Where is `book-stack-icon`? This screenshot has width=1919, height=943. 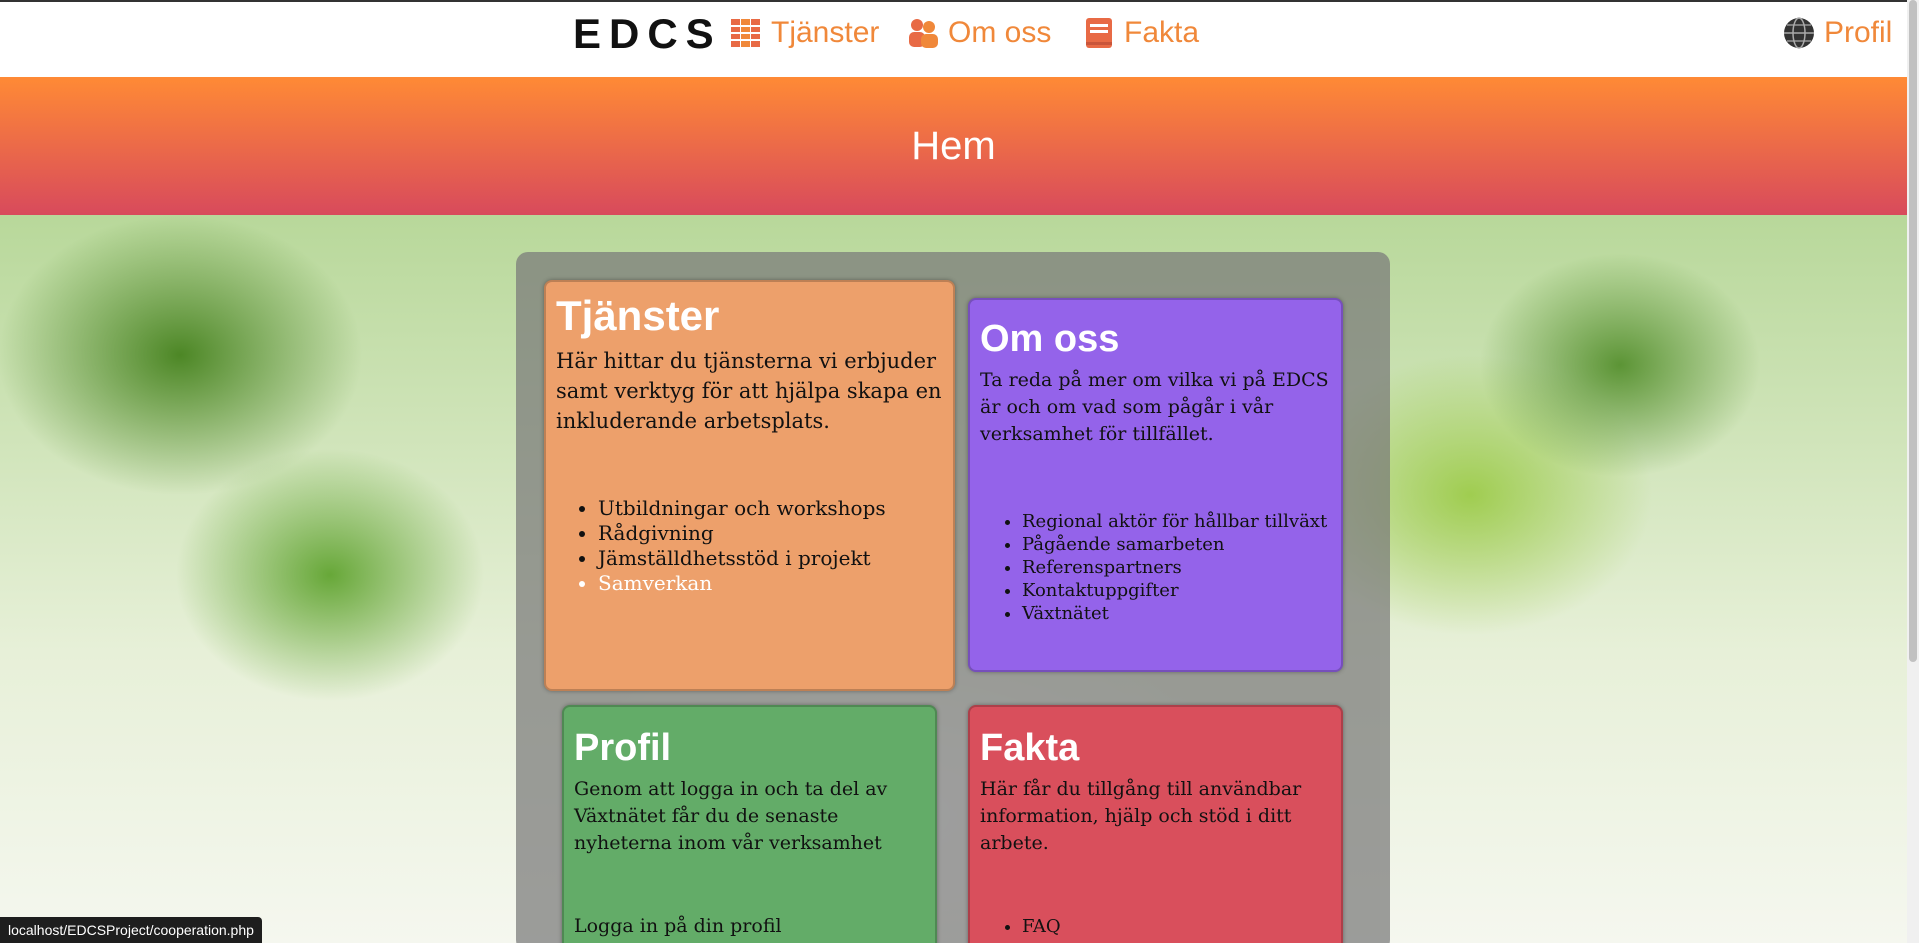
book-stack-icon is located at coordinates (746, 33).